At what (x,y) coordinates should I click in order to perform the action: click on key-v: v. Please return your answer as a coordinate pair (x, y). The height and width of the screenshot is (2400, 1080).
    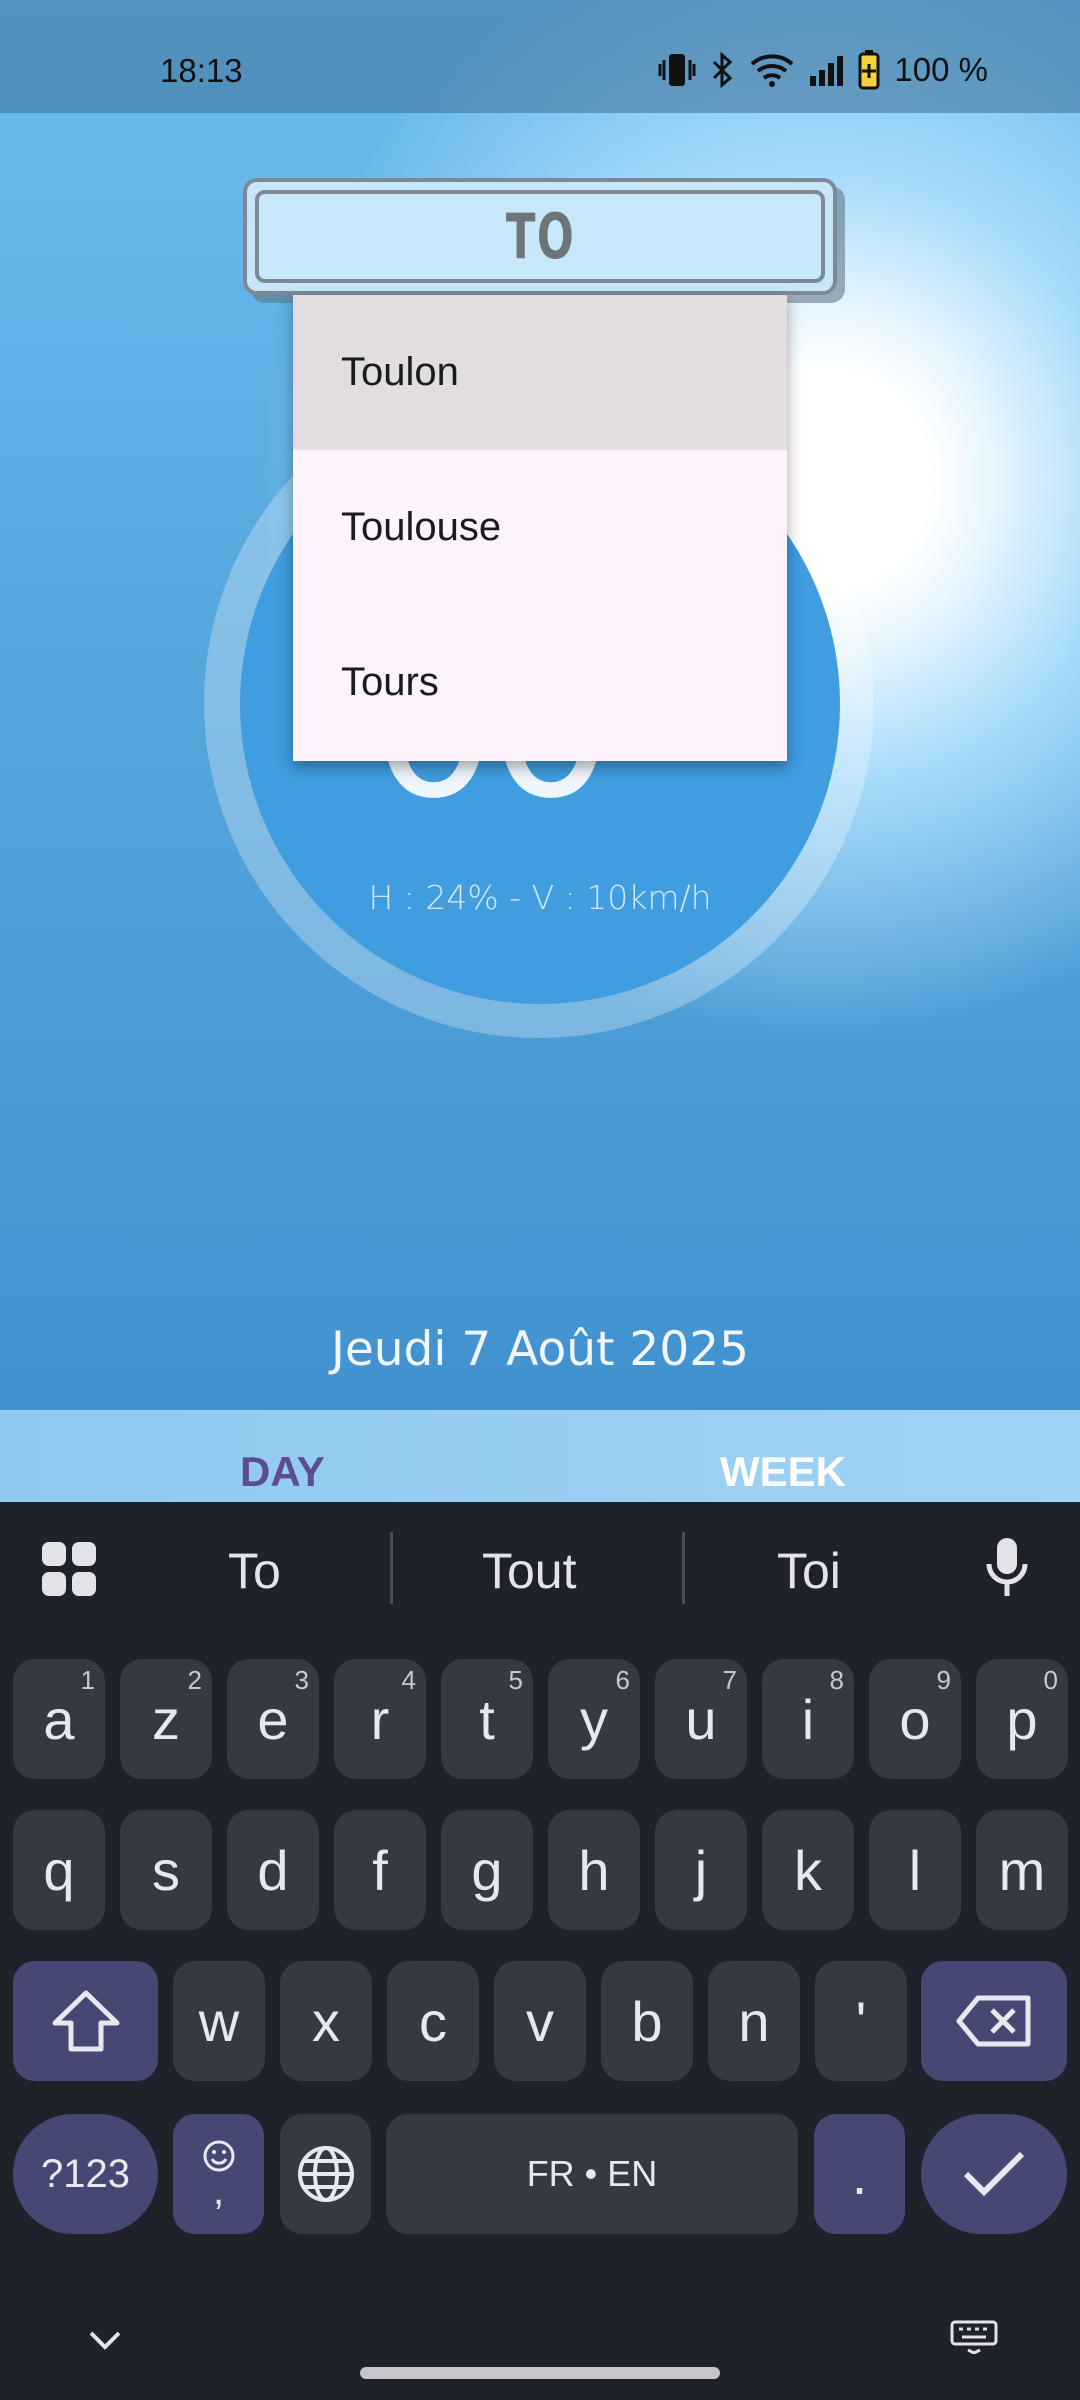
    Looking at the image, I should click on (540, 2021).